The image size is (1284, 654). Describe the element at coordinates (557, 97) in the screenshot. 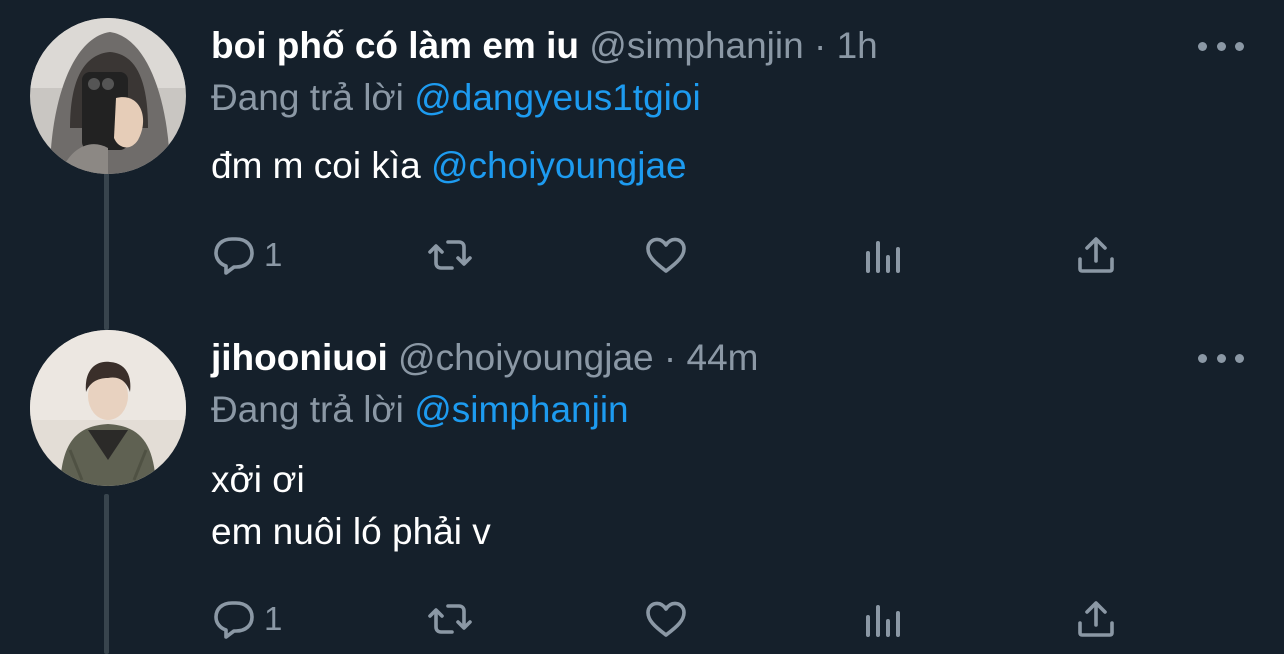

I see `reply-to-mention: @dangyeus1tgioi` at that location.